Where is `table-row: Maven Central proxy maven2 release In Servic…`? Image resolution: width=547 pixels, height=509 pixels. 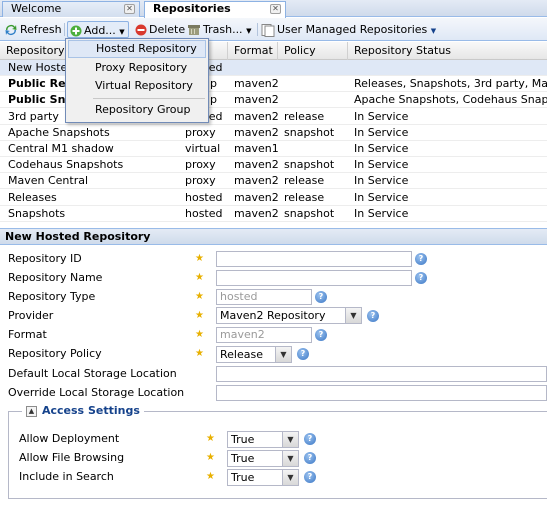 table-row: Maven Central proxy maven2 release In Servic… is located at coordinates (273, 181).